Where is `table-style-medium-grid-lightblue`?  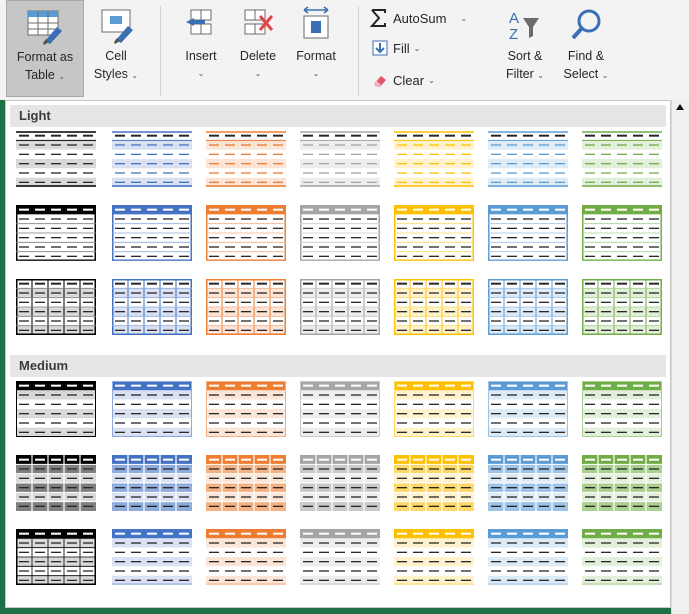
table-style-medium-grid-lightblue is located at coordinates (529, 485).